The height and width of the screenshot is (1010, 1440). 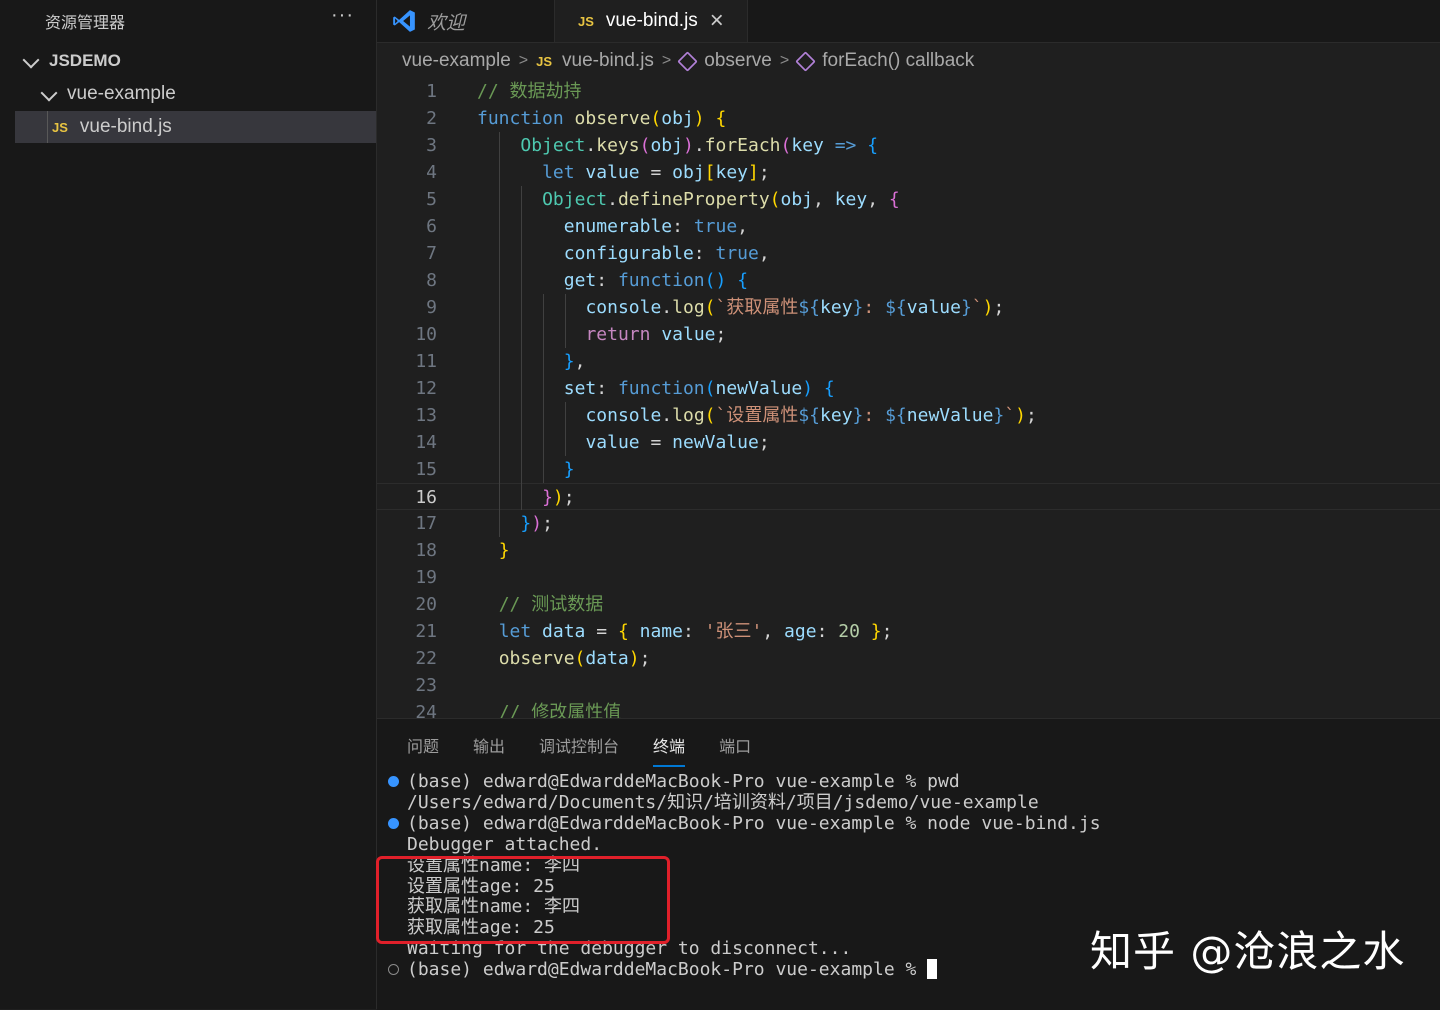 I want to click on code-line: 7 configurable: true,, so click(x=908, y=253).